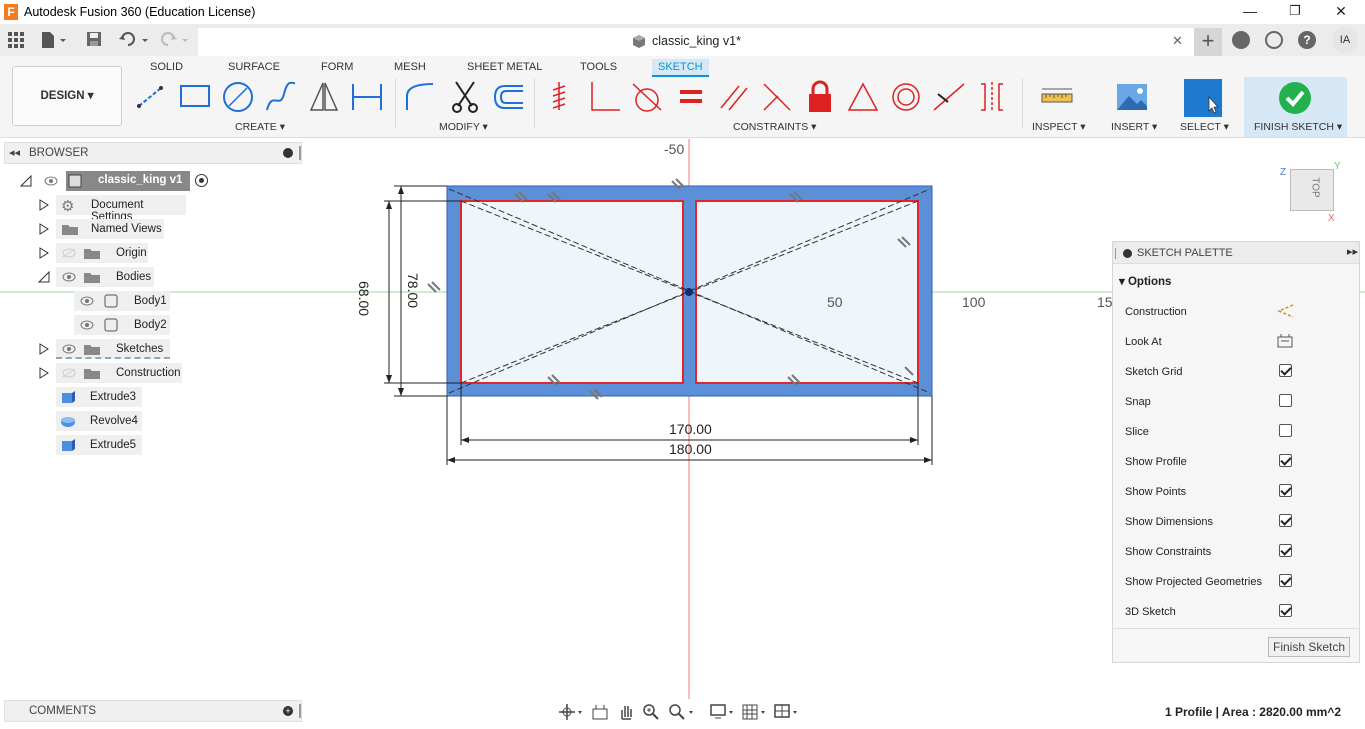  Describe the element at coordinates (1285, 520) in the screenshot. I see `show-dimensions-checkbox` at that location.